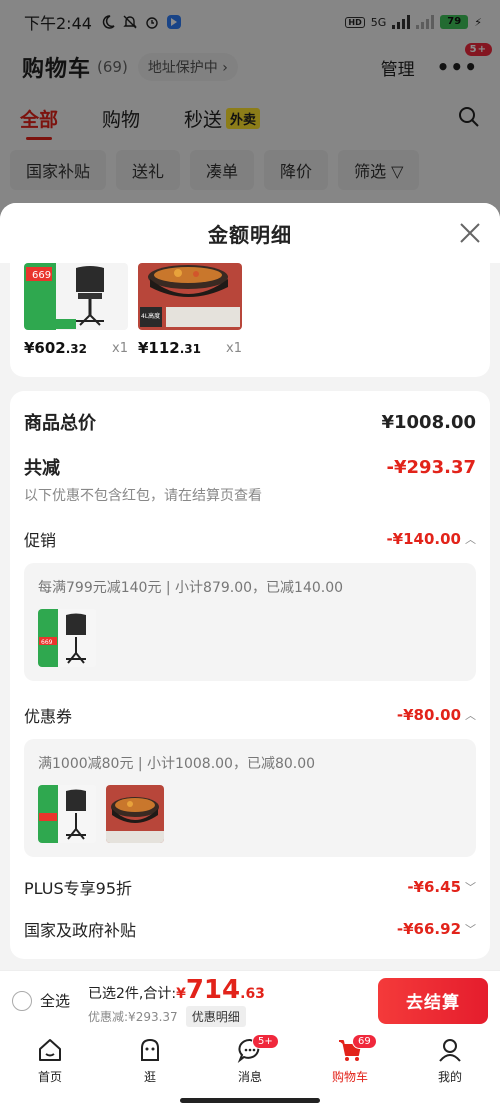 This screenshot has height=1111, width=500. I want to click on tab-home: 首页, so click(50, 1060).